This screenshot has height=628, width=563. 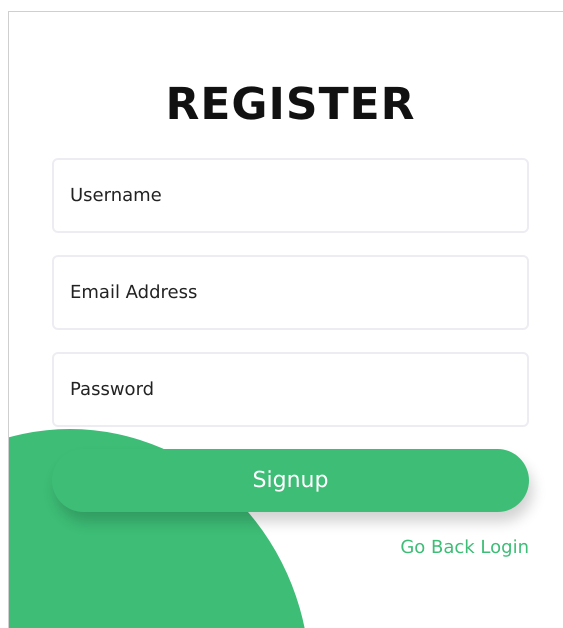 What do you see at coordinates (290, 195) in the screenshot?
I see `input-field: Username` at bounding box center [290, 195].